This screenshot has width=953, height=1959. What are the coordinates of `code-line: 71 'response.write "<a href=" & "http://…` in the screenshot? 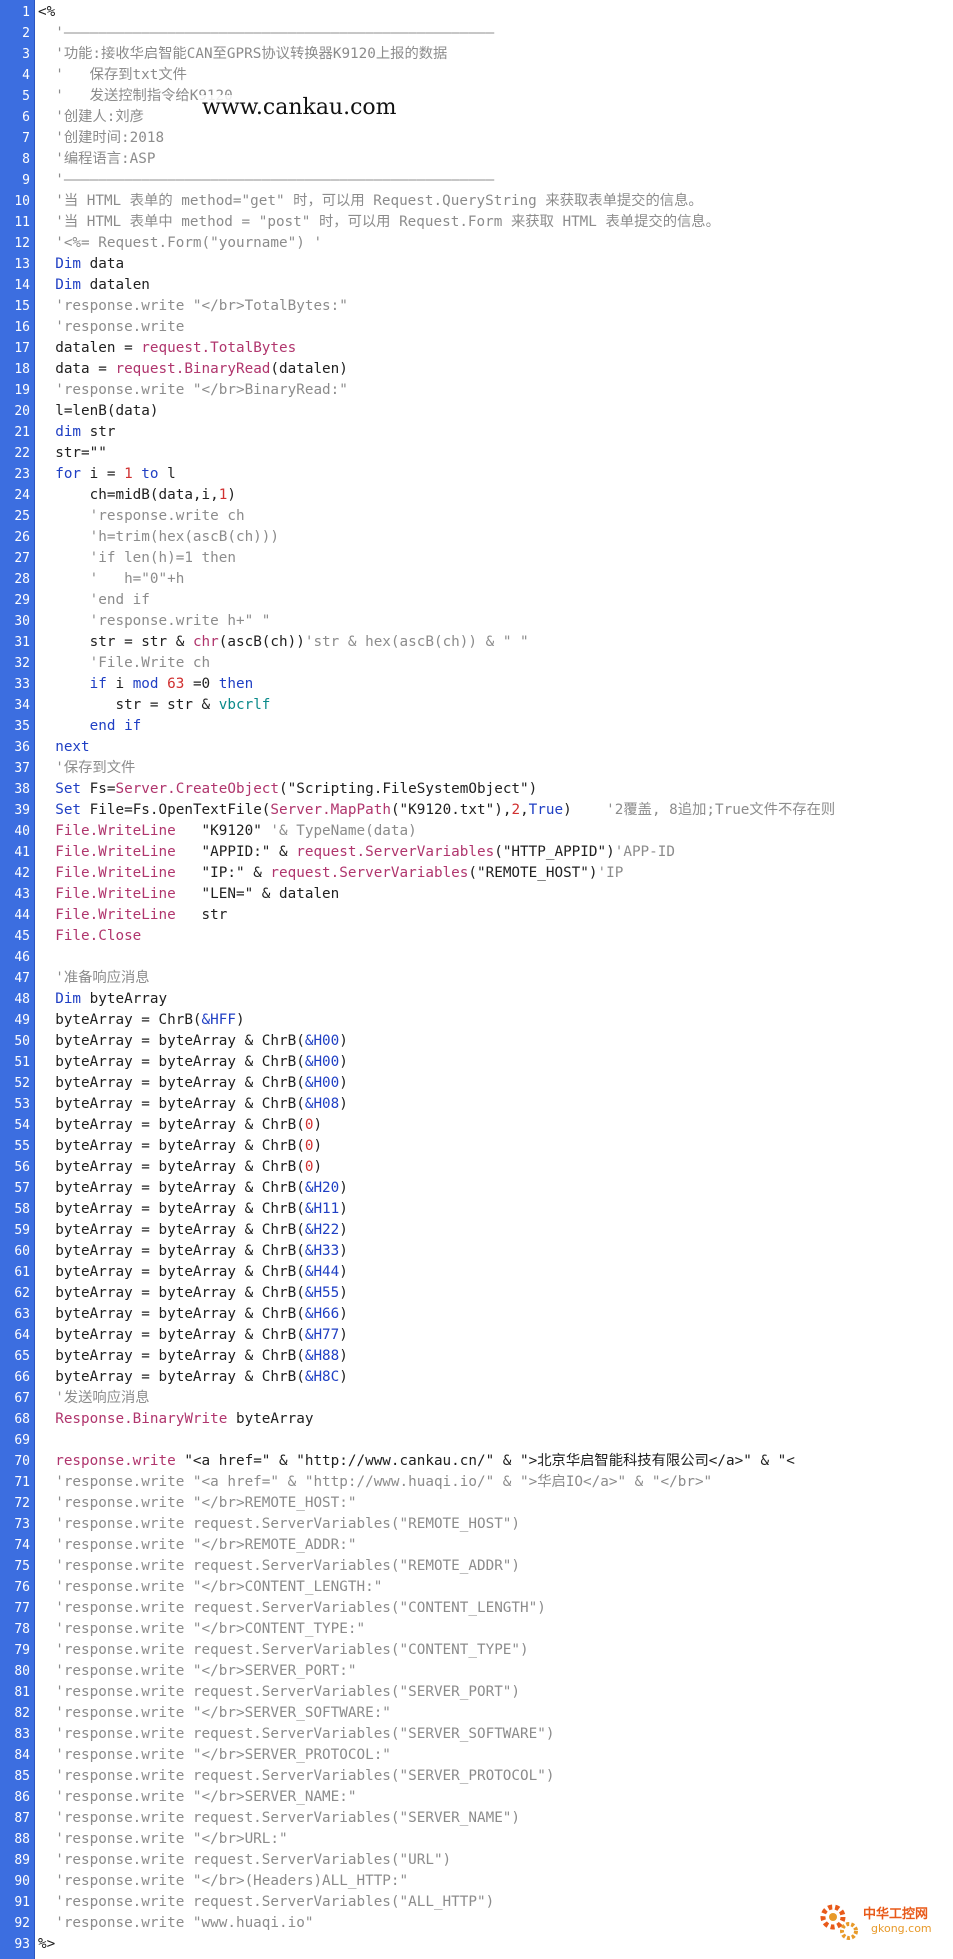 It's located at (476, 1482).